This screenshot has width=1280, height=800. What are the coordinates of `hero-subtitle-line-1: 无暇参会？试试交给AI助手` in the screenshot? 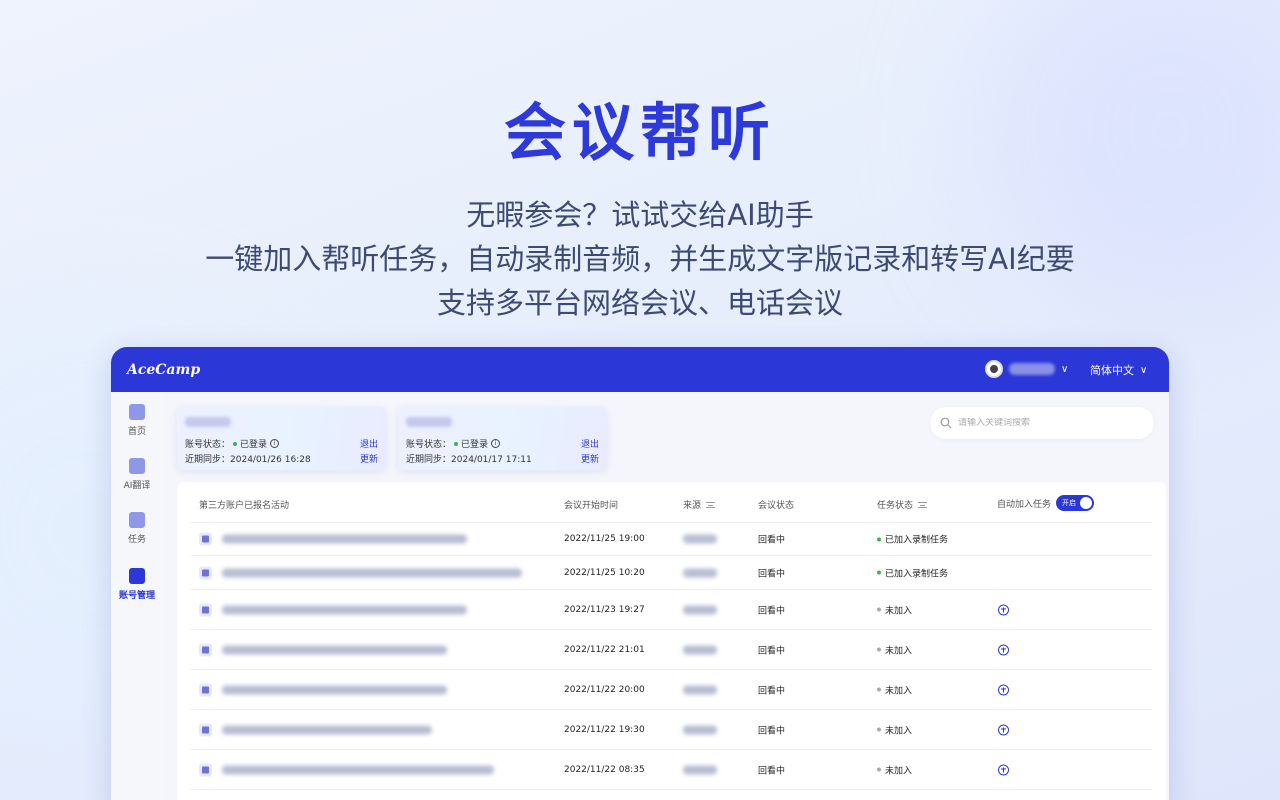 It's located at (640, 215).